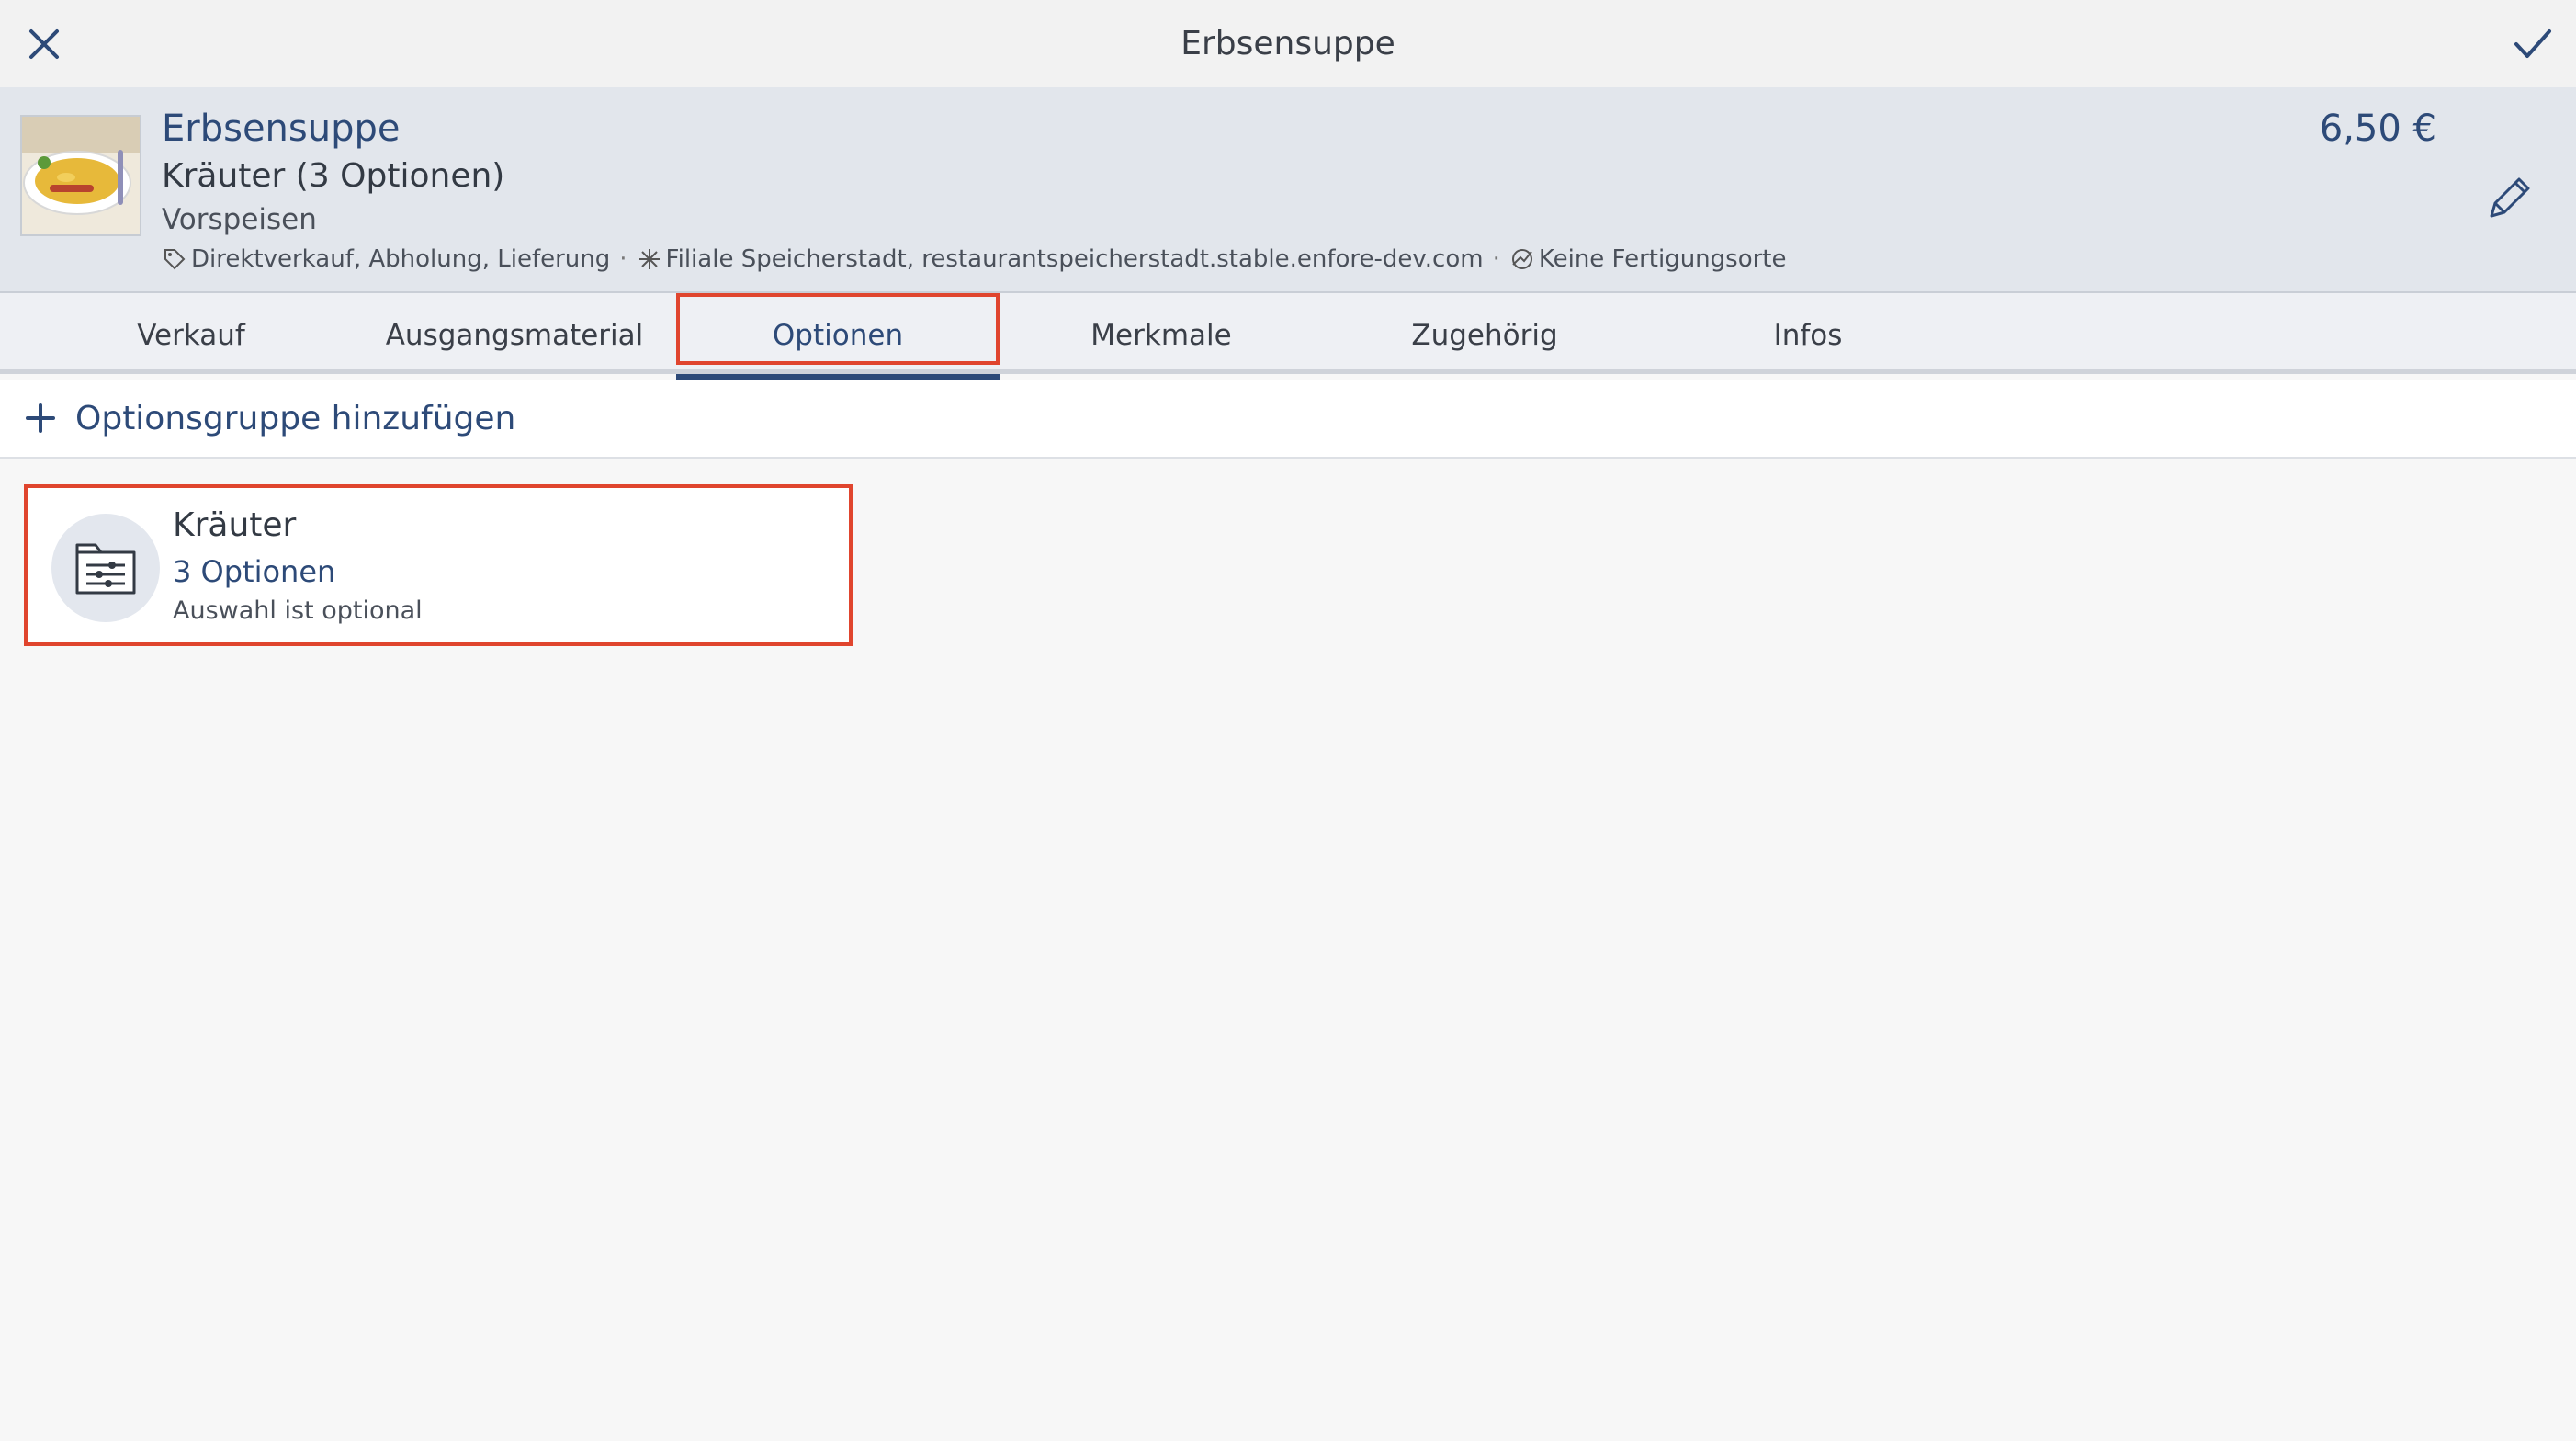 The width and height of the screenshot is (2576, 1441). Describe the element at coordinates (254, 572) in the screenshot. I see `option-group-count: 3 Optionen` at that location.